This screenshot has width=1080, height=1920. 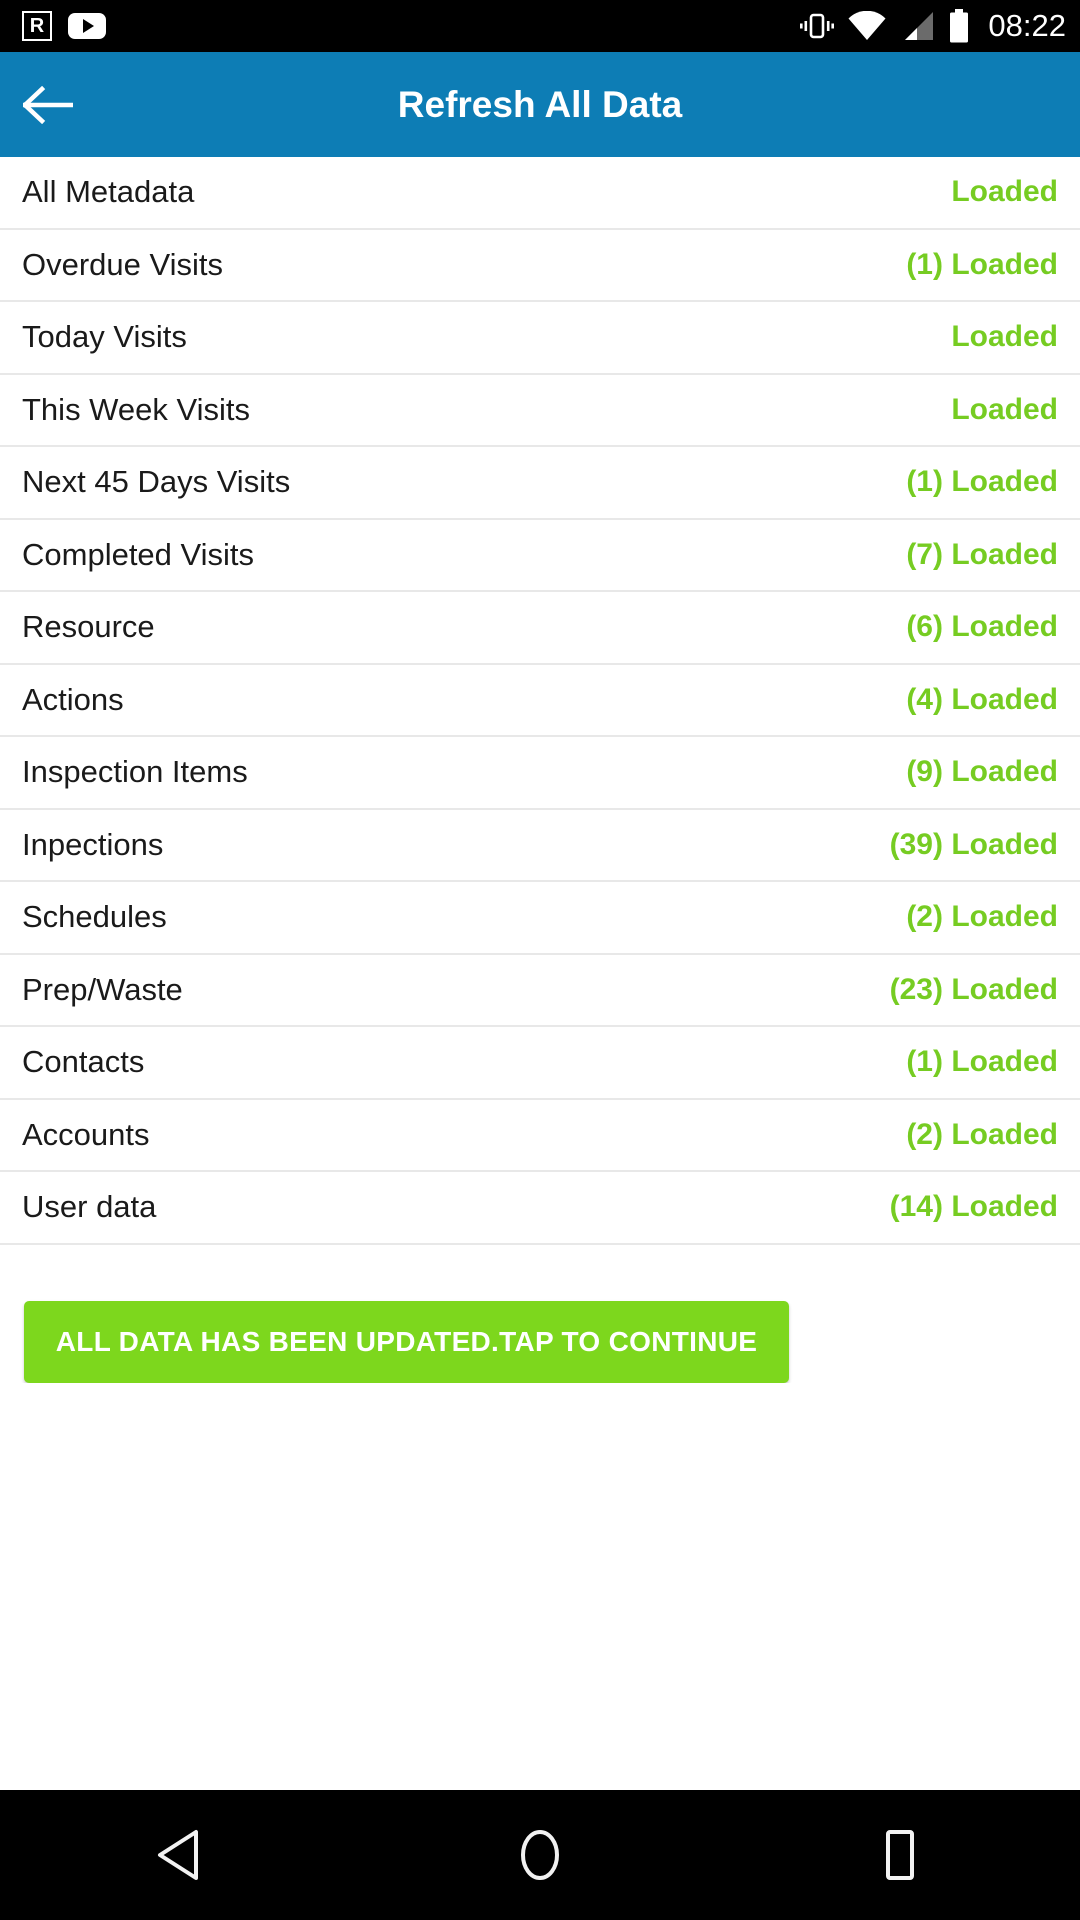 I want to click on status-bar: R 08:22, so click(x=540, y=26).